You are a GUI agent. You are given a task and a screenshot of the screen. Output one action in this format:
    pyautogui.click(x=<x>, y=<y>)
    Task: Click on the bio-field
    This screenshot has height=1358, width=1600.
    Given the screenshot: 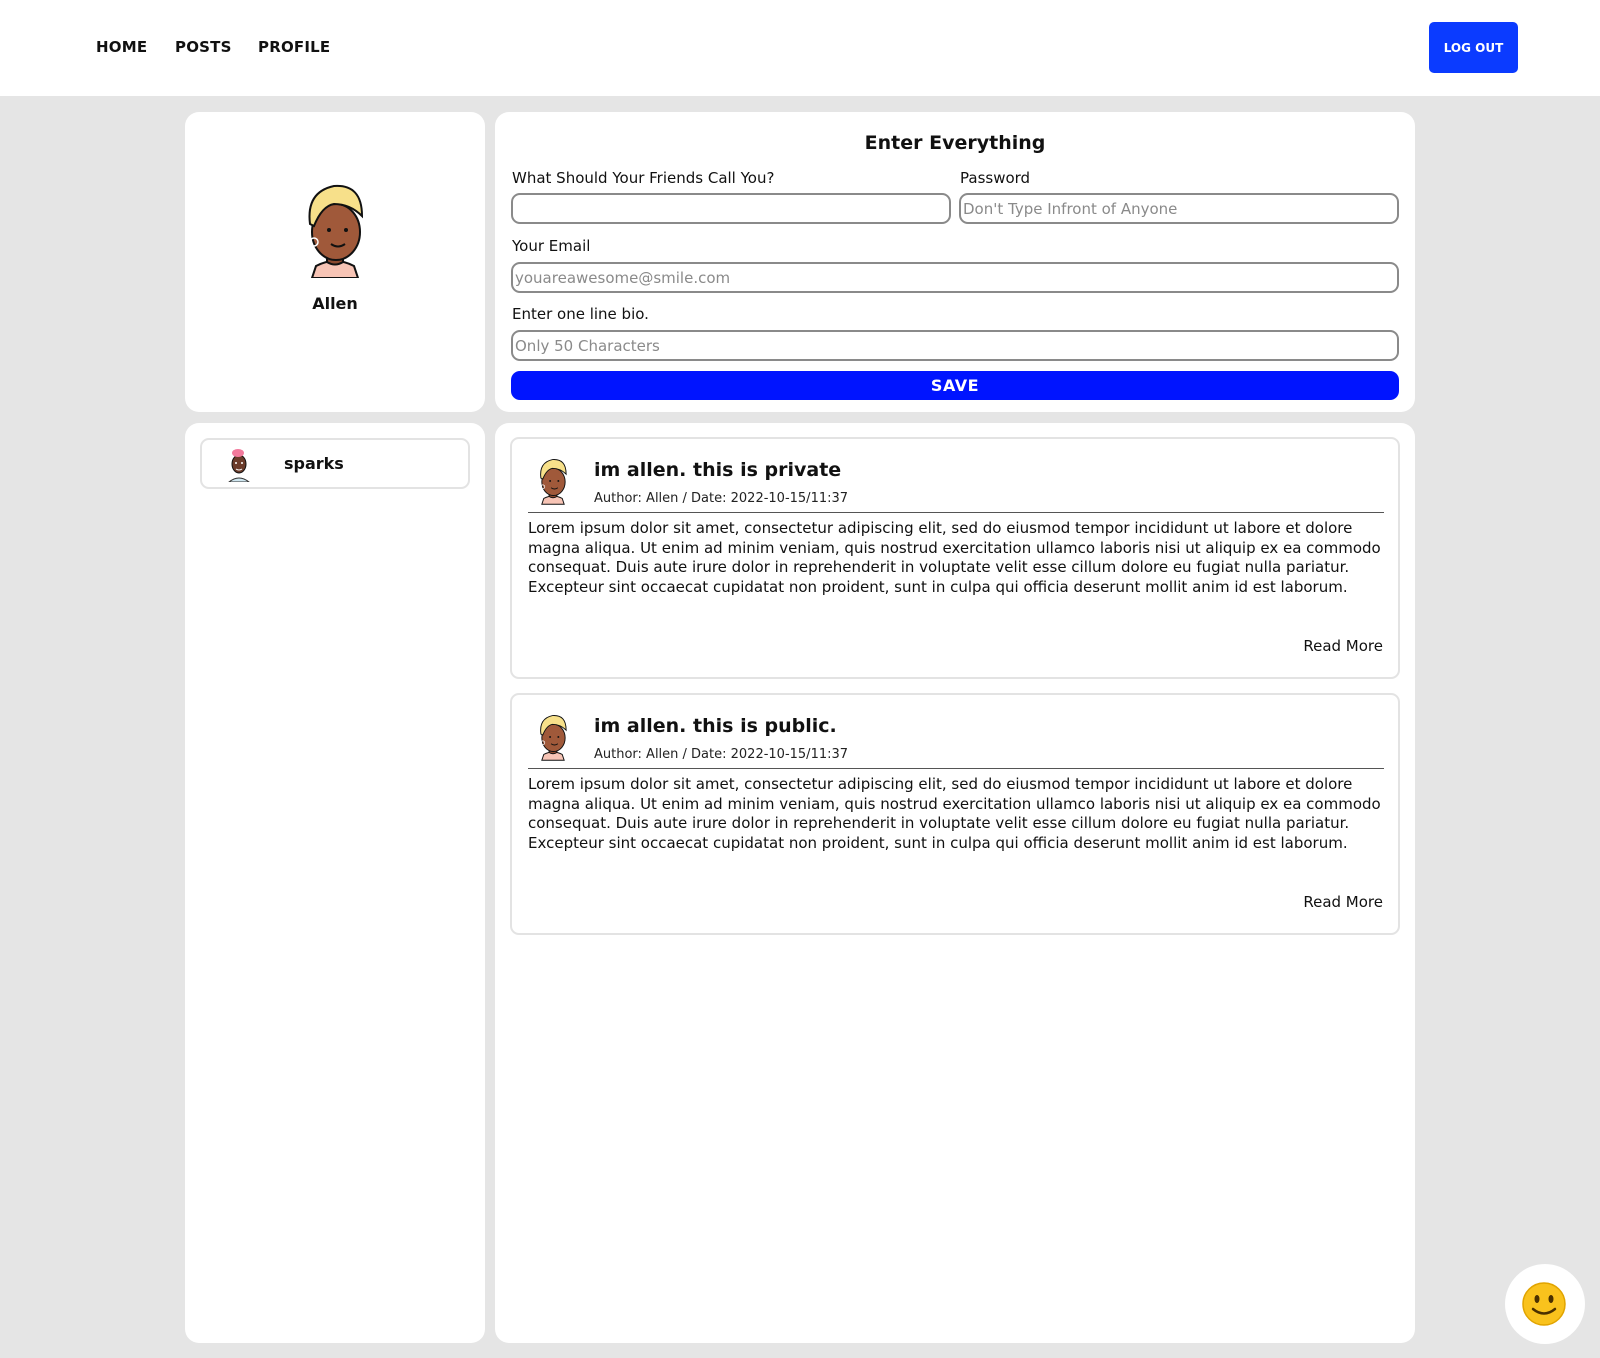 What is the action you would take?
    pyautogui.click(x=955, y=345)
    